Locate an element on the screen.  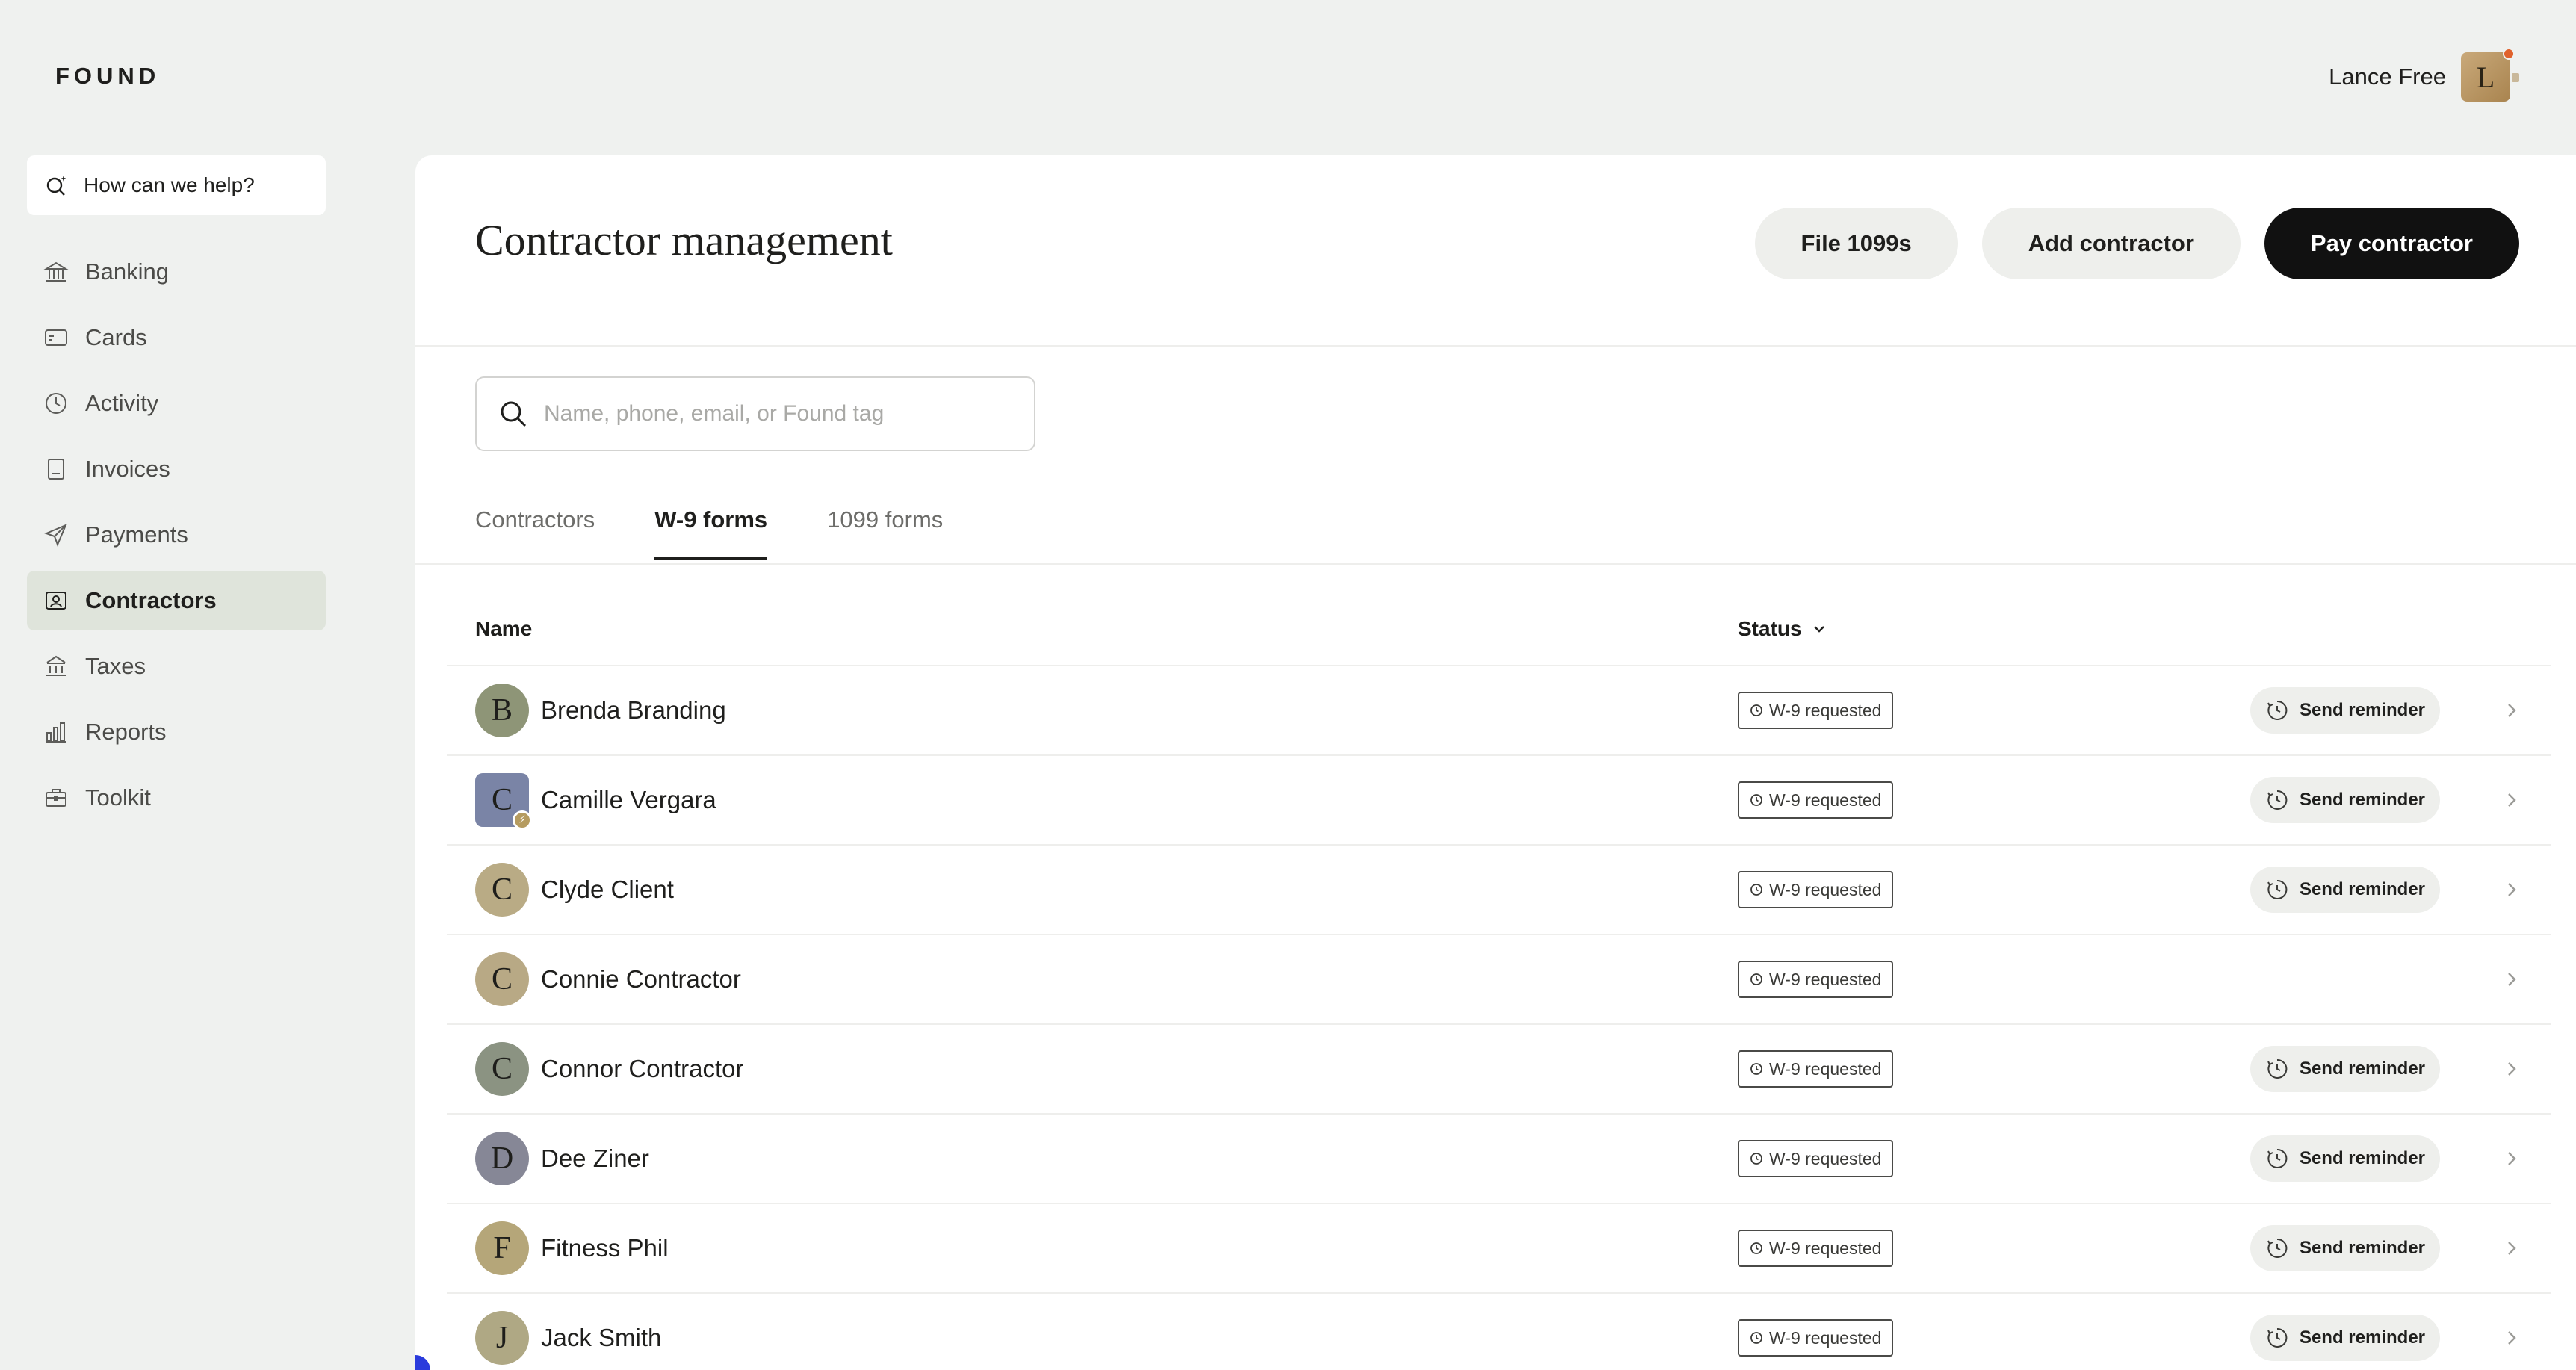
contractor-avatar: F is located at coordinates (502, 1248).